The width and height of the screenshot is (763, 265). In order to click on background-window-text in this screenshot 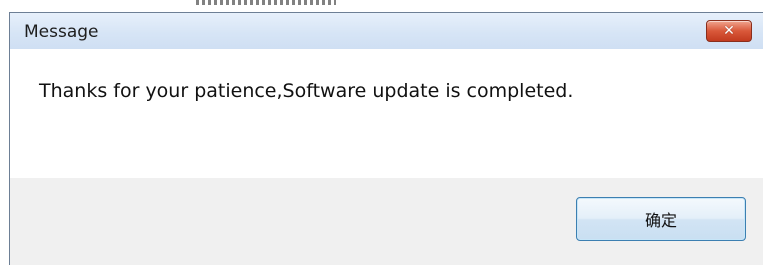, I will do `click(266, 2)`.